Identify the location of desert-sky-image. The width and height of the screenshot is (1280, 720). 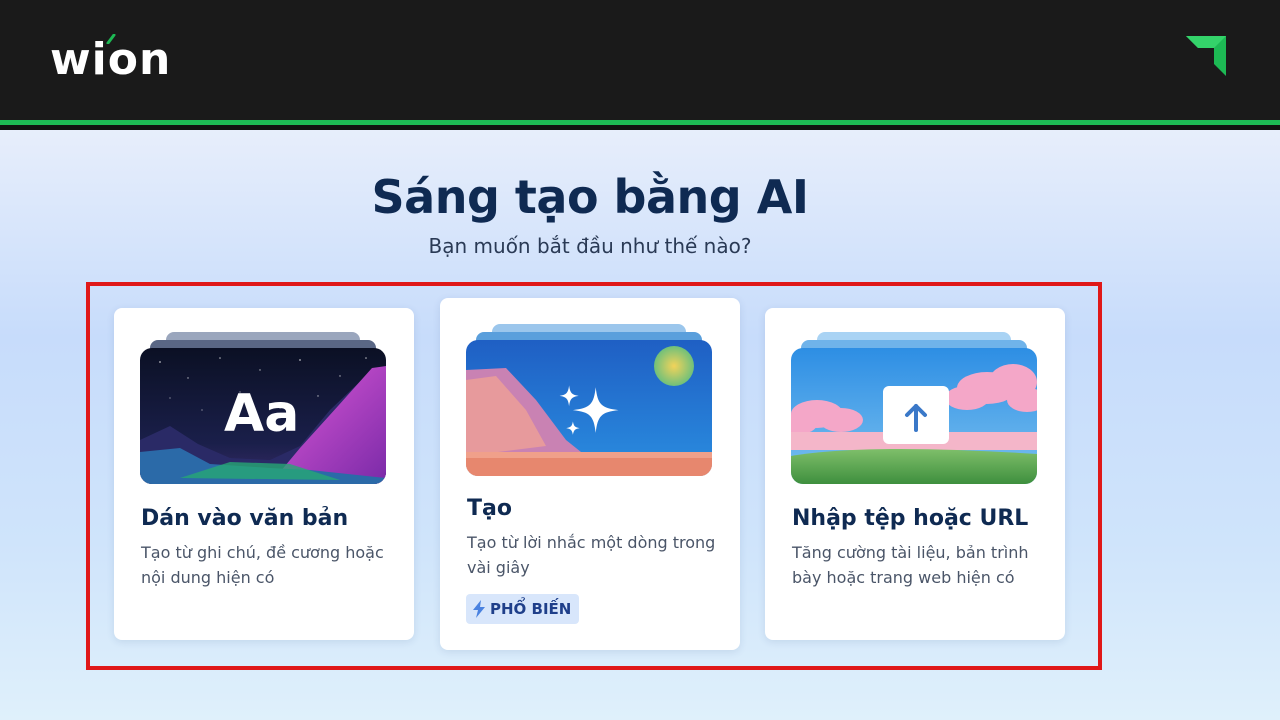
(589, 408).